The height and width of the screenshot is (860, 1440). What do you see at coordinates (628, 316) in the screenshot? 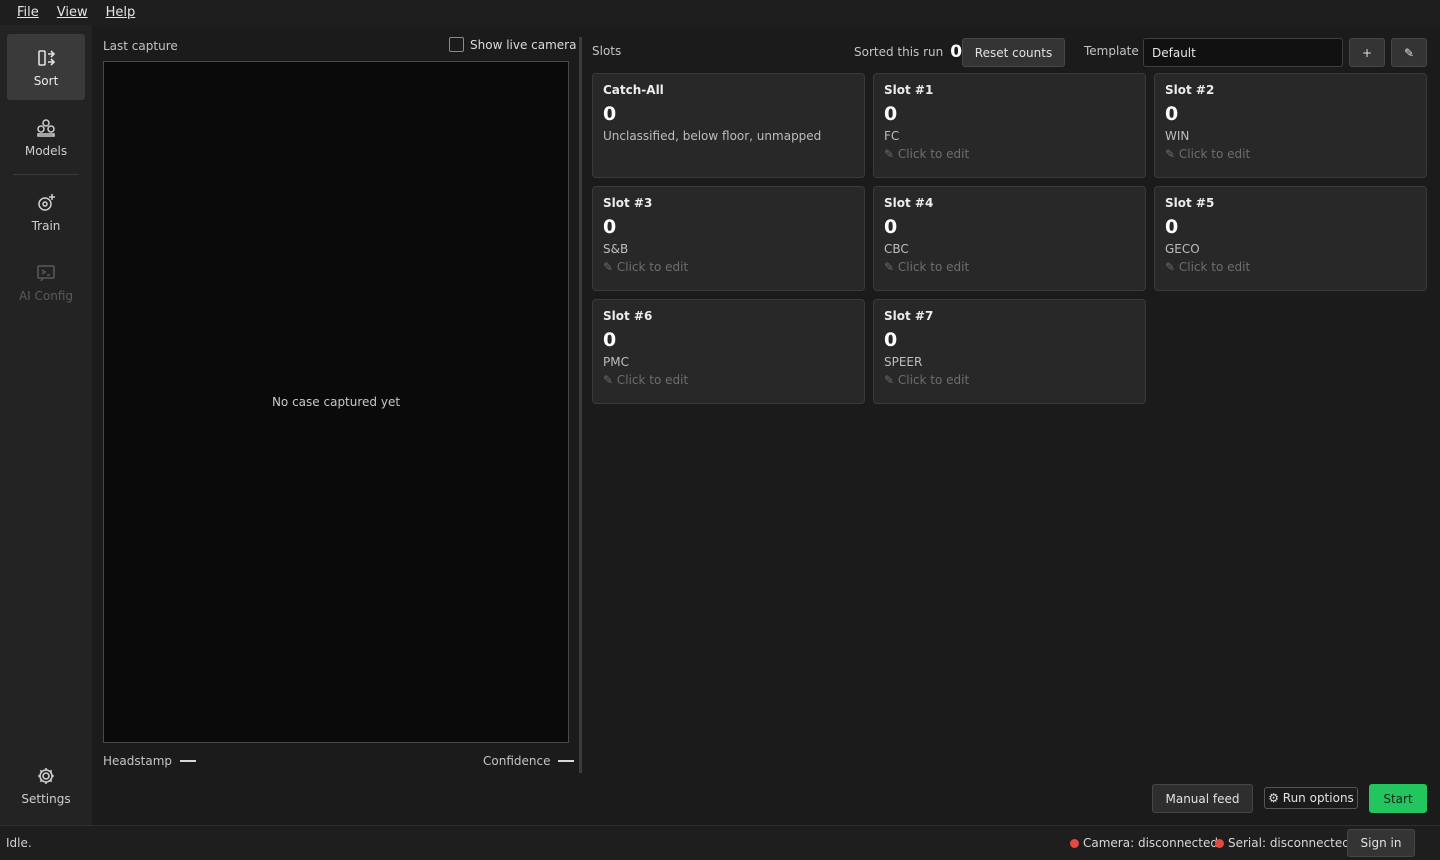
I see `slot-name: Slot #6` at bounding box center [628, 316].